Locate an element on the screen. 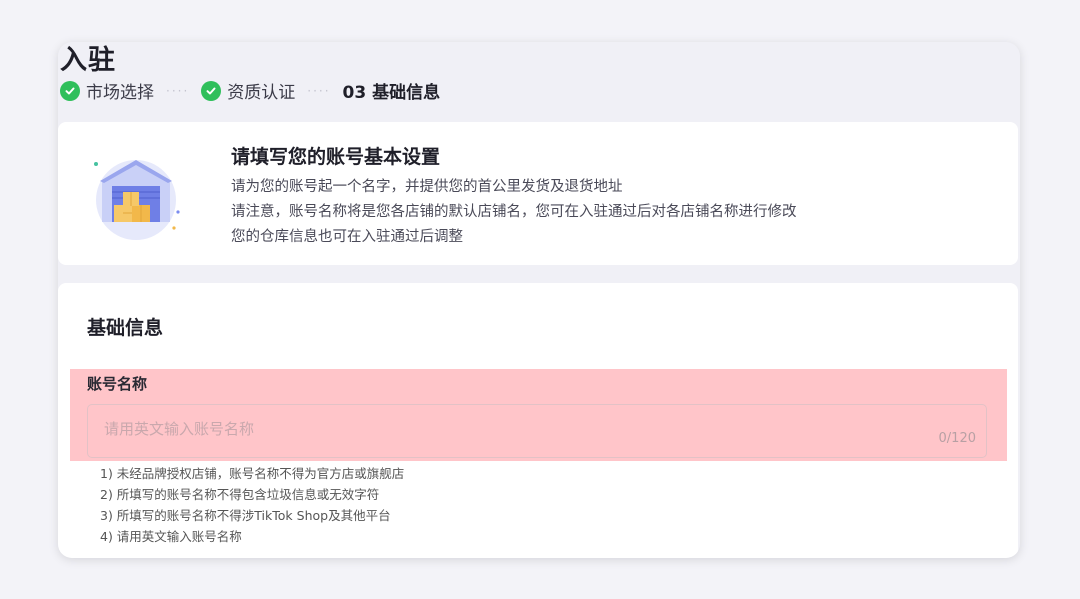 The width and height of the screenshot is (1080, 599). step-qualification: 资质认证 is located at coordinates (248, 90).